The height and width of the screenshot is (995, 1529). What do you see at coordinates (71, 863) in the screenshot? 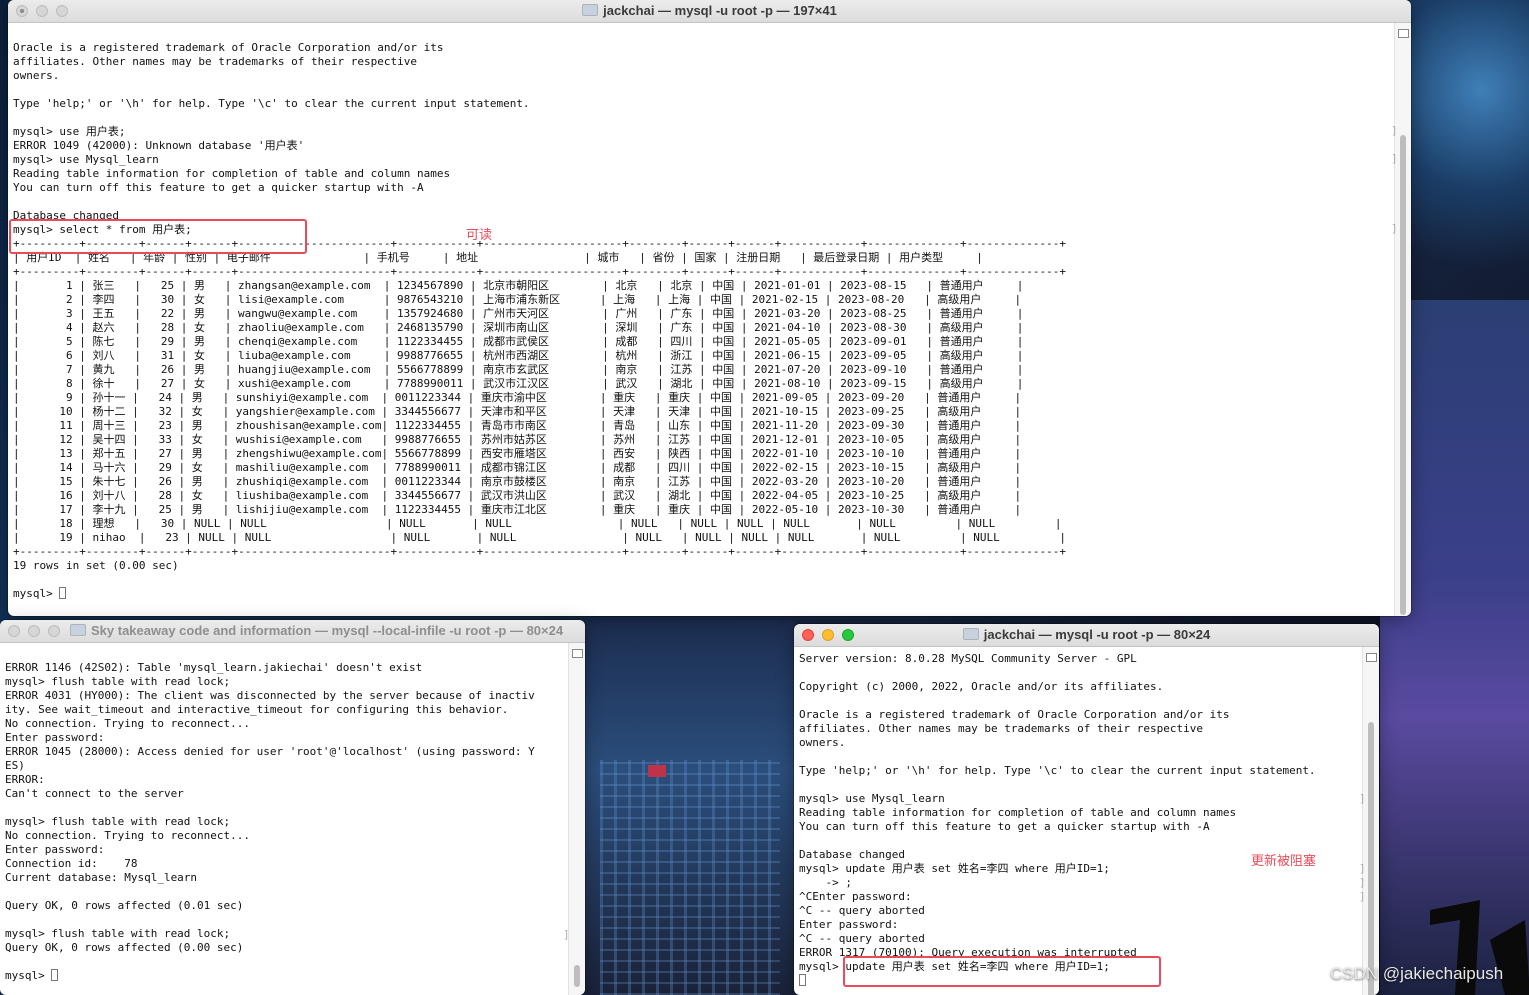
I see `terminal-line: Connection id: 78` at bounding box center [71, 863].